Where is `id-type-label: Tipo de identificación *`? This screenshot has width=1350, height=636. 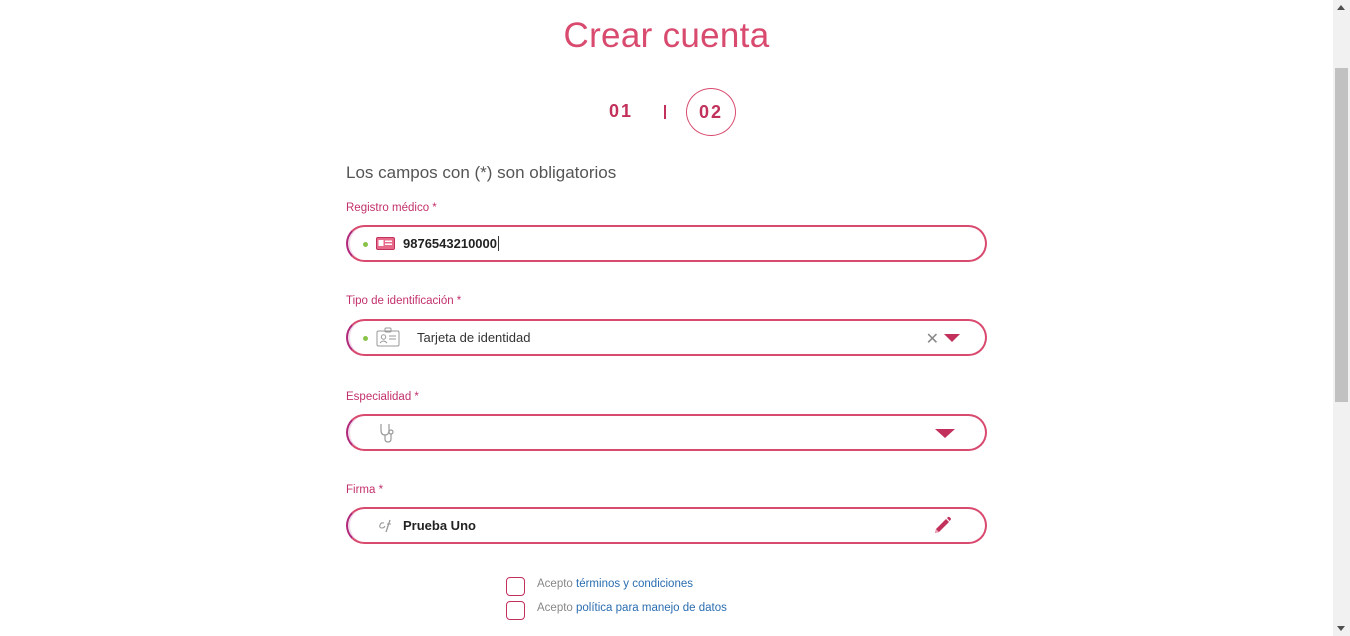 id-type-label: Tipo de identificación * is located at coordinates (404, 301).